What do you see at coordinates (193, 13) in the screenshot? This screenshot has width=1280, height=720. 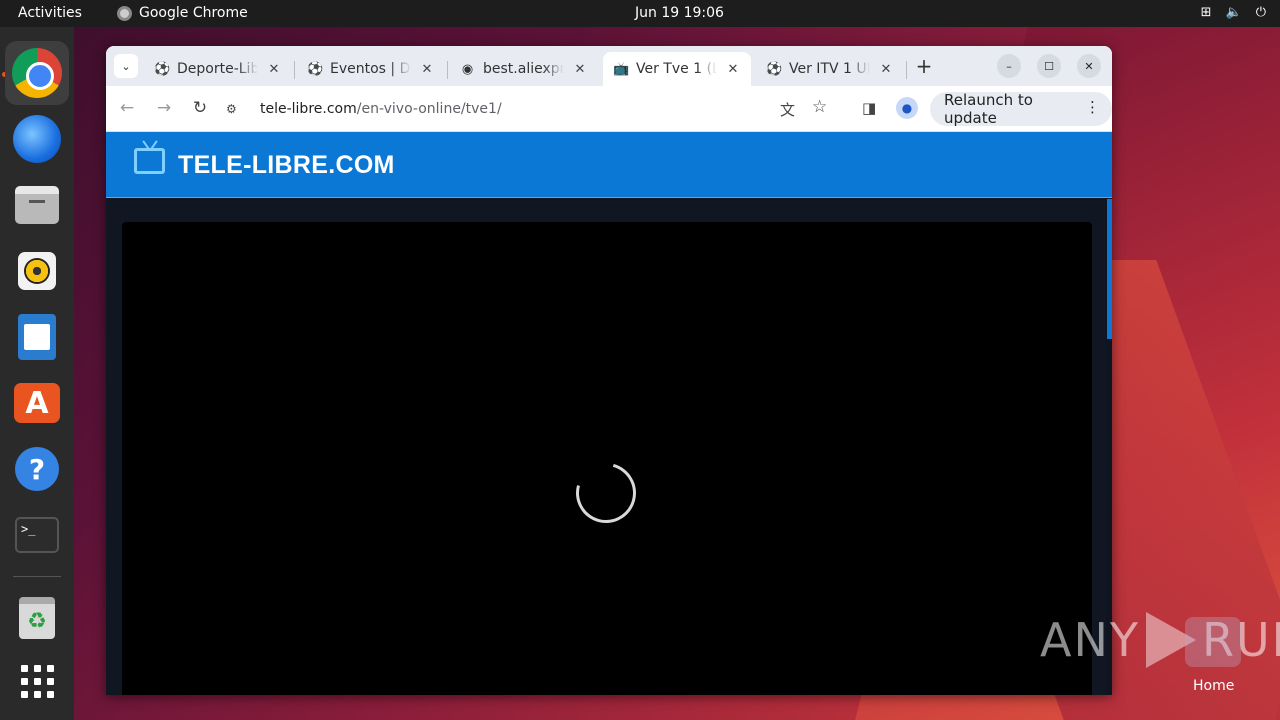 I see `app-menu-label: Google Chrome` at bounding box center [193, 13].